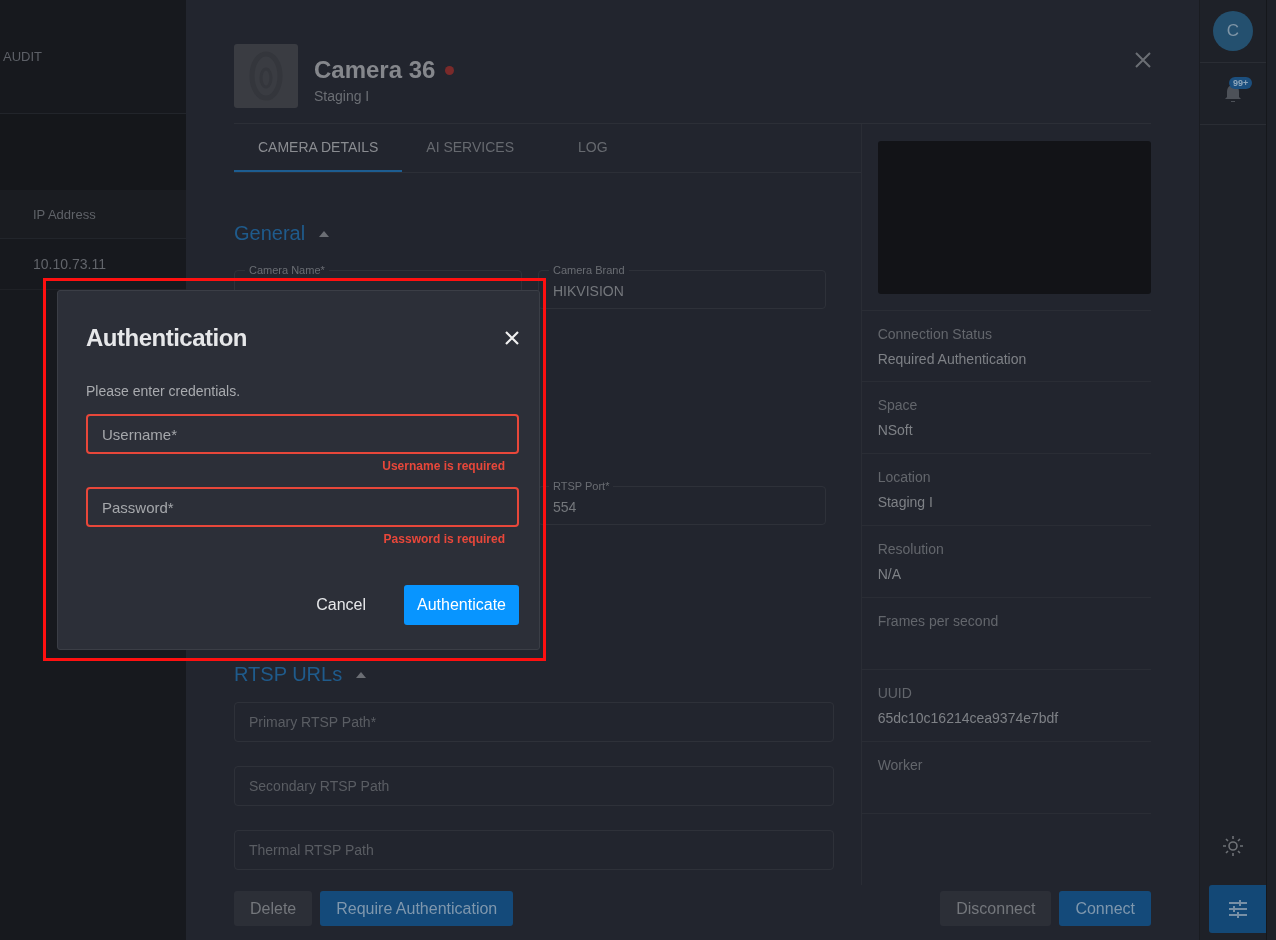 This screenshot has width=1276, height=940. I want to click on dialog-button: Cancel, so click(341, 605).